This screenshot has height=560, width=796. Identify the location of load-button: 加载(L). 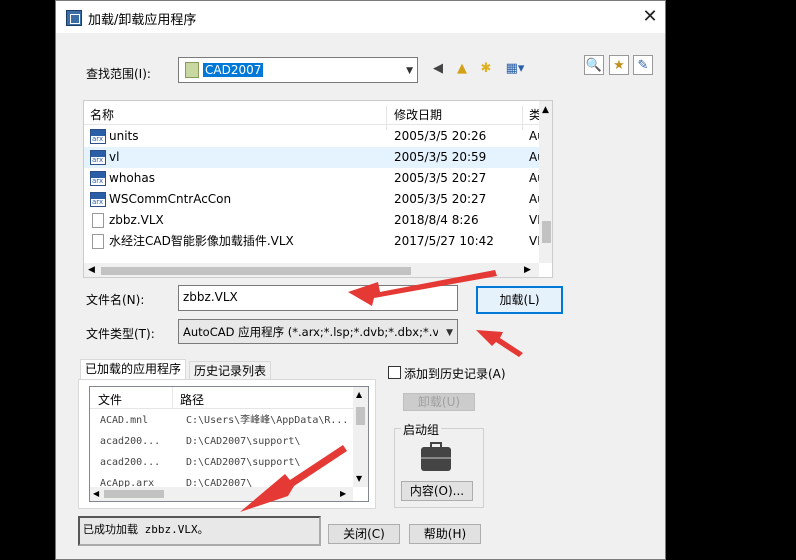
(519, 300).